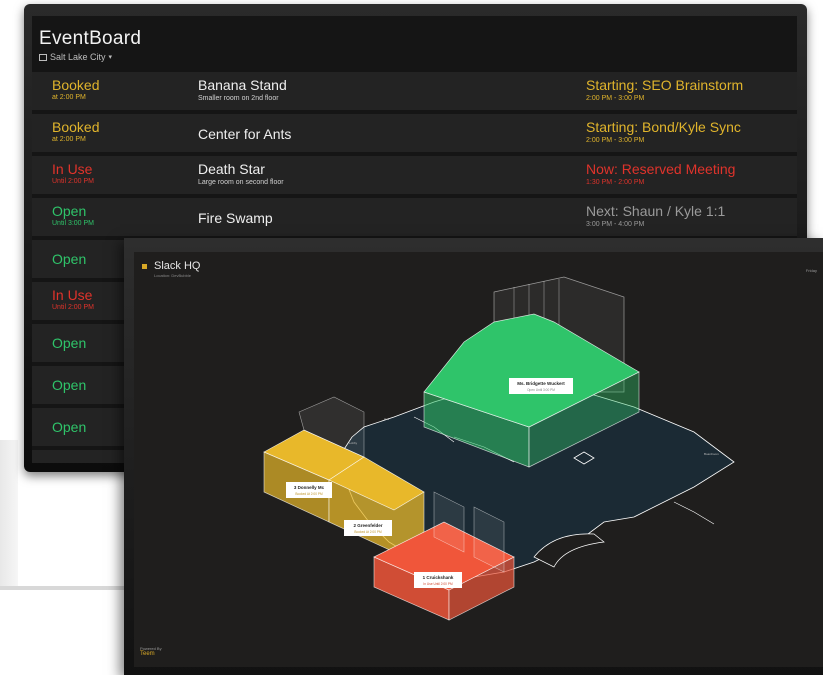 This screenshot has width=823, height=675. I want to click on room-label-name: 3 Donnelly Mc, so click(309, 487).